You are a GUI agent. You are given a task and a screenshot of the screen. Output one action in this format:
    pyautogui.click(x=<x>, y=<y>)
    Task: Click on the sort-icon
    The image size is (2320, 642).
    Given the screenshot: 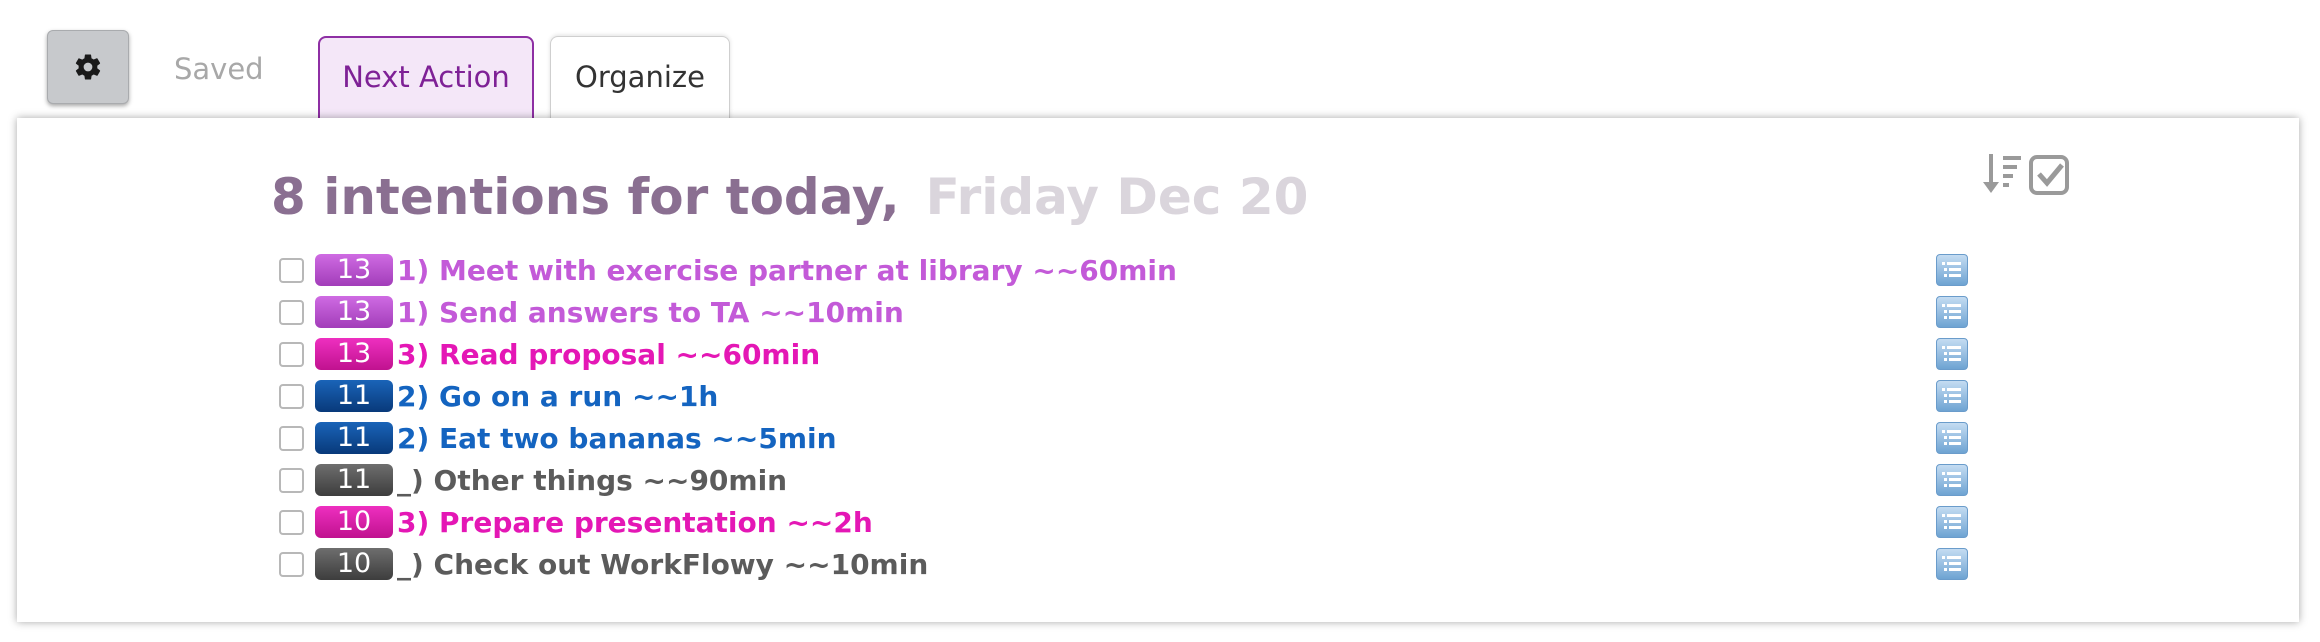 What is the action you would take?
    pyautogui.click(x=2002, y=173)
    